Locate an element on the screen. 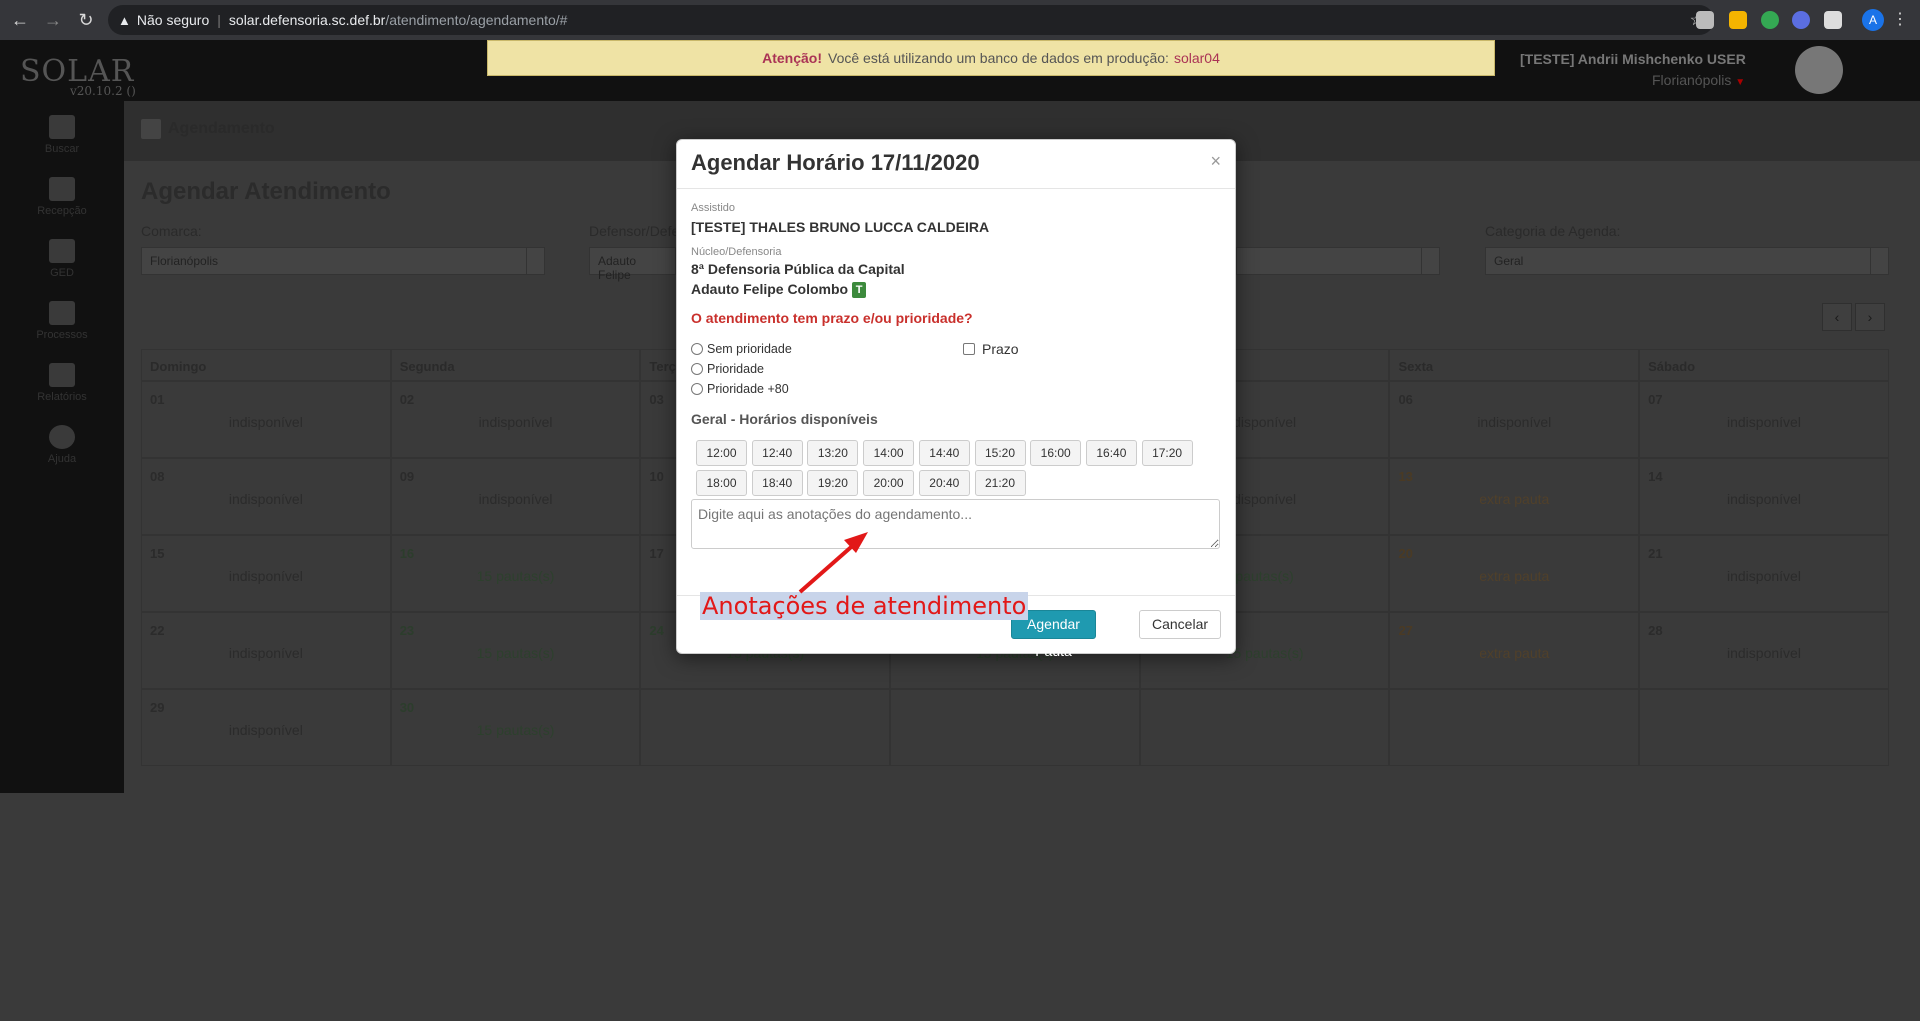  notes-extension-icon is located at coordinates (1738, 20).